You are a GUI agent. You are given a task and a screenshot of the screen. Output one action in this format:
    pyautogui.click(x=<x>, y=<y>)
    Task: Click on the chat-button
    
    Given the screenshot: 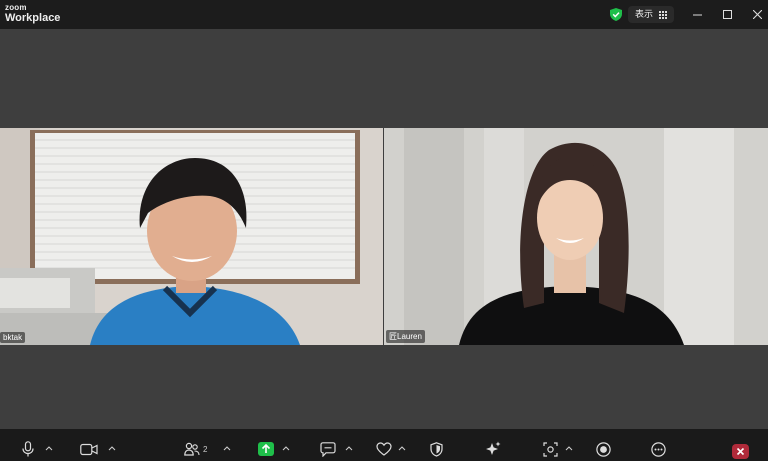 What is the action you would take?
    pyautogui.click(x=328, y=449)
    